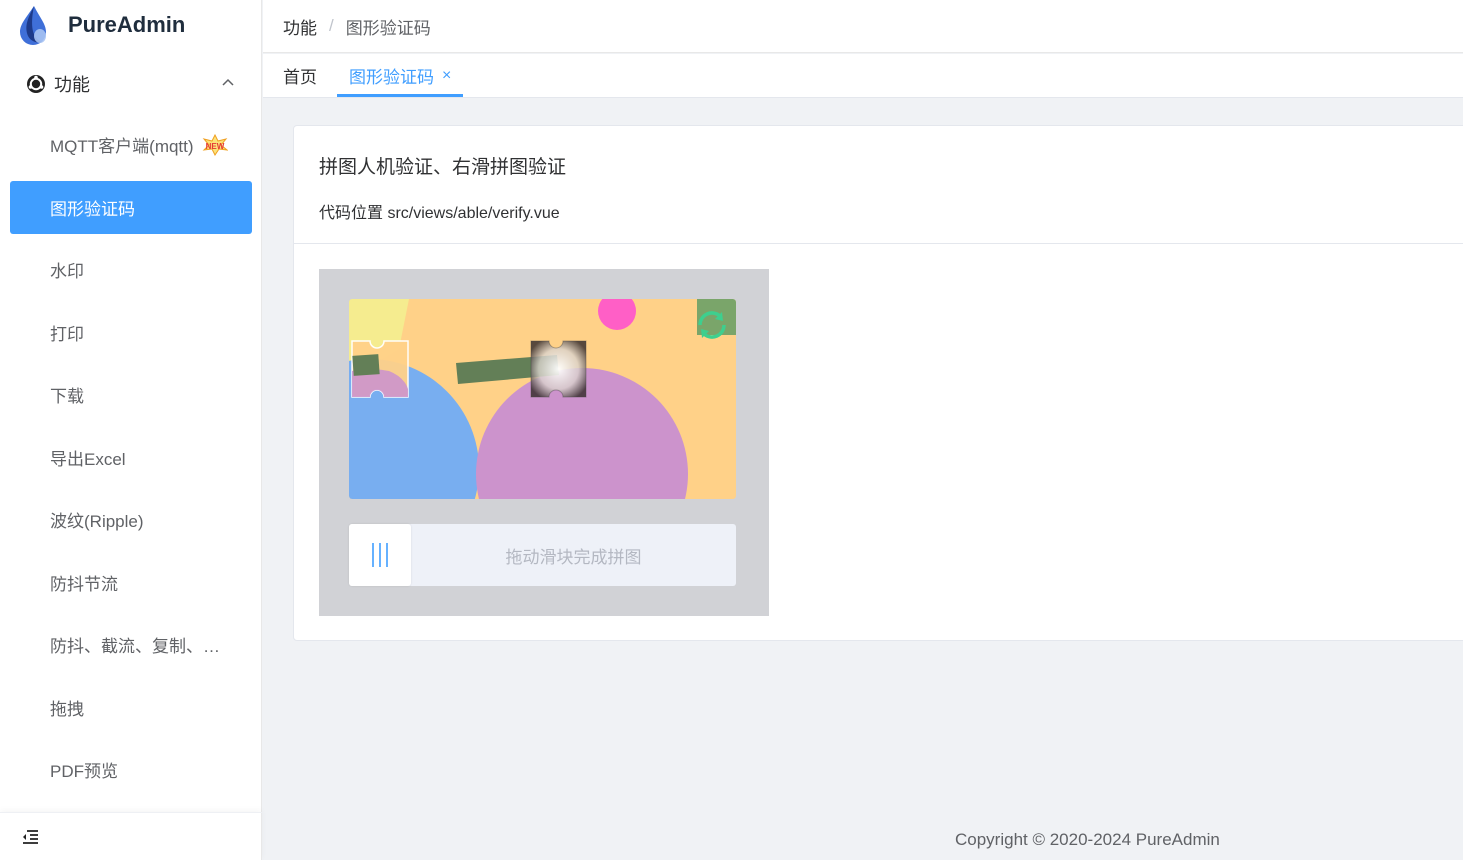 This screenshot has height=860, width=1463. Describe the element at coordinates (88, 459) in the screenshot. I see `sidebar-item-label: 导出Excel` at that location.